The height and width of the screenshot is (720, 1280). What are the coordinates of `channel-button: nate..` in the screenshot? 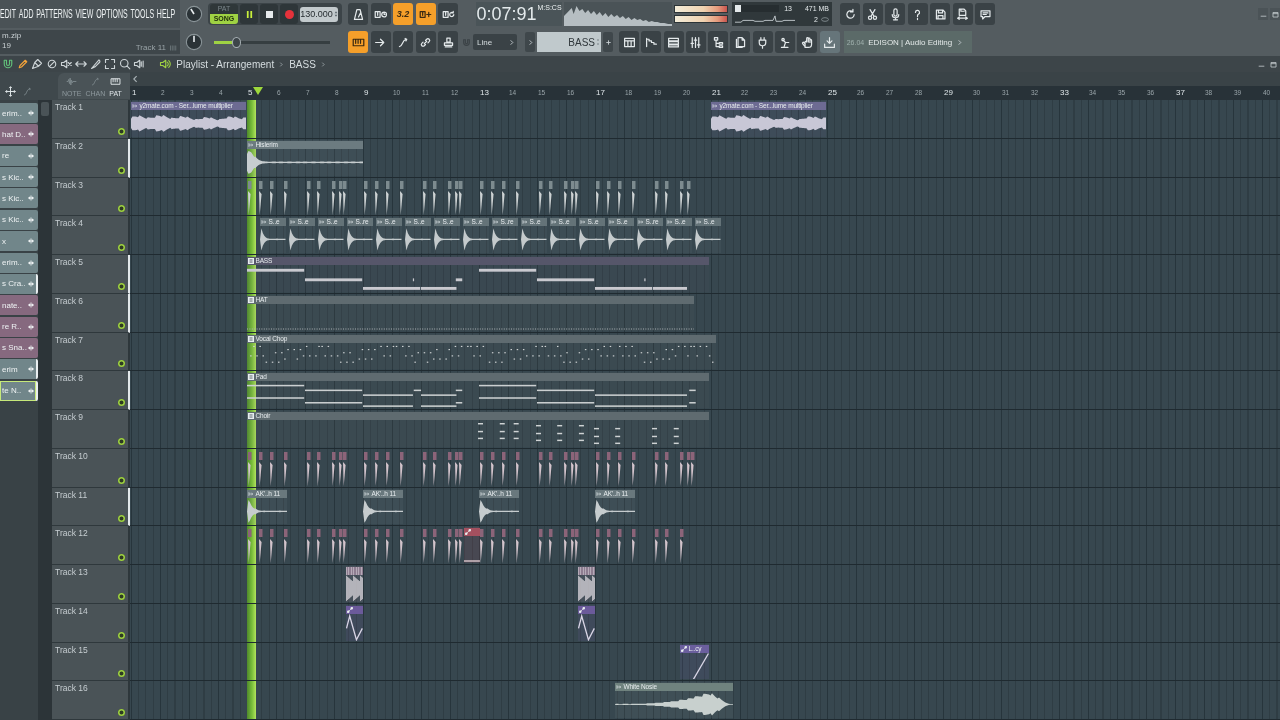 It's located at (19, 305).